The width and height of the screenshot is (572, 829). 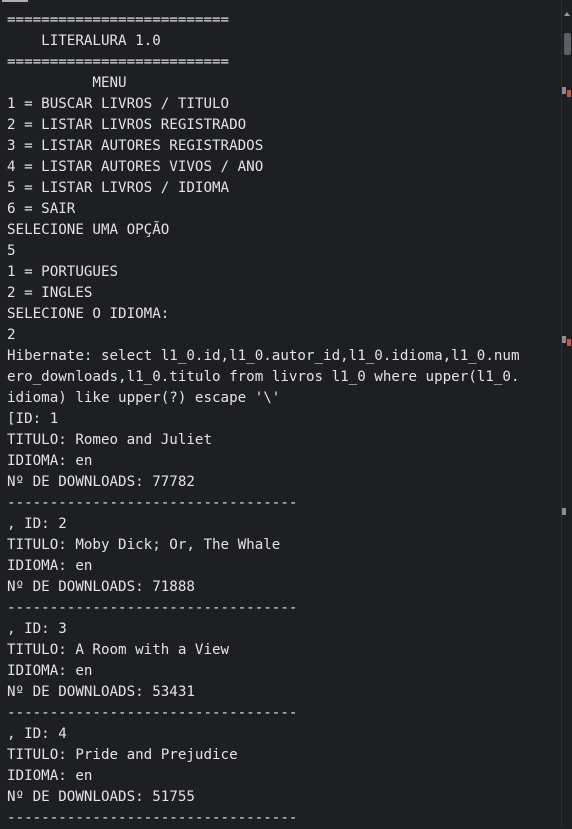 What do you see at coordinates (50, 293) in the screenshot?
I see `console-line: 2 = INGLES` at bounding box center [50, 293].